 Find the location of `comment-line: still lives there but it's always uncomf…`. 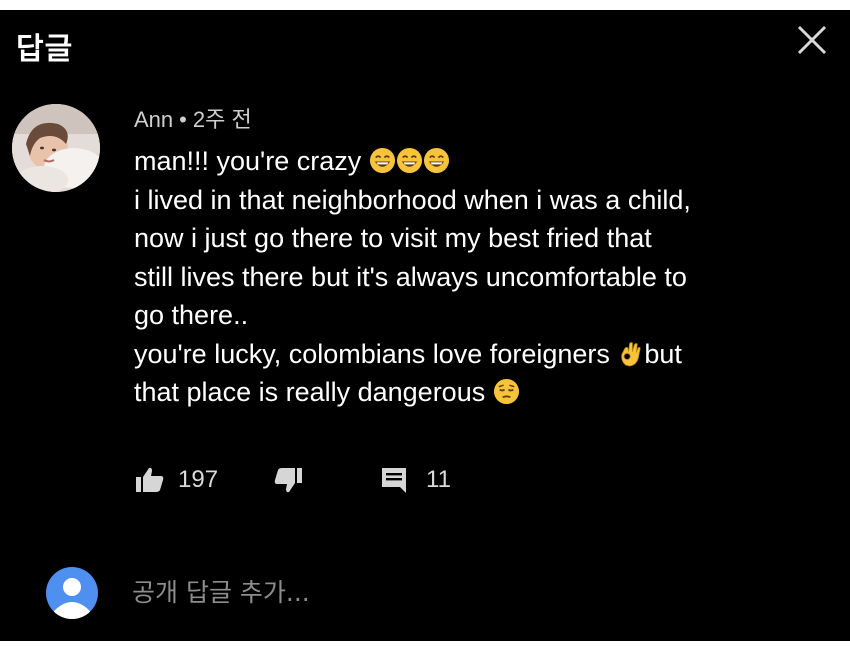

comment-line: still lives there but it's always uncomf… is located at coordinates (410, 276).